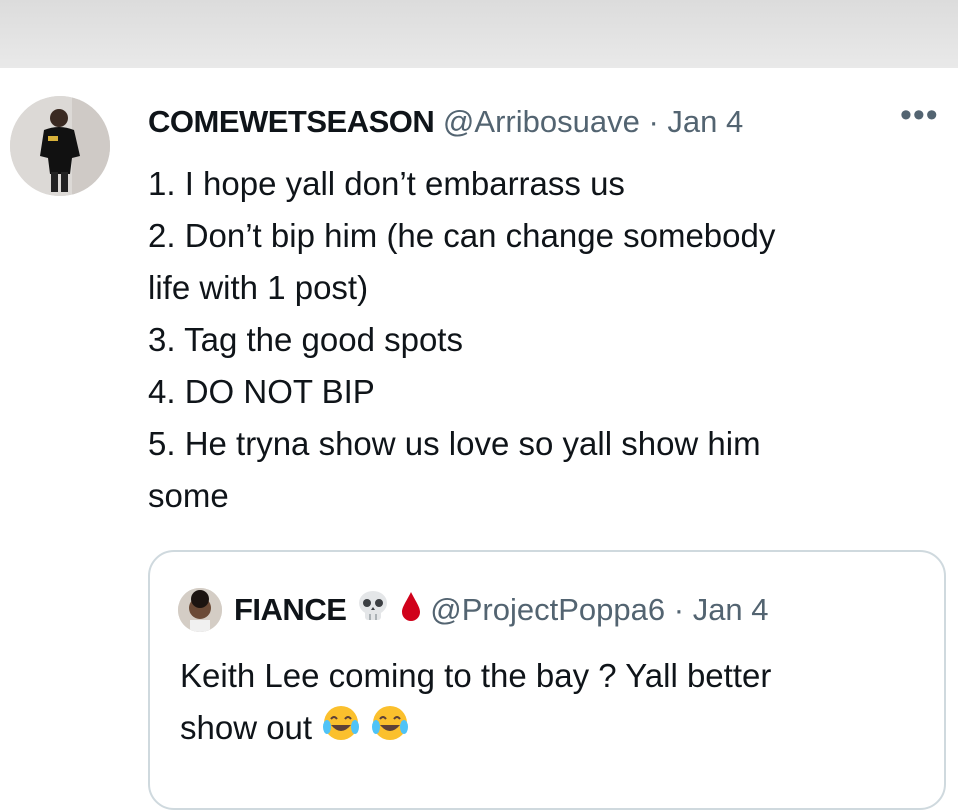  I want to click on top-strip, so click(479, 34).